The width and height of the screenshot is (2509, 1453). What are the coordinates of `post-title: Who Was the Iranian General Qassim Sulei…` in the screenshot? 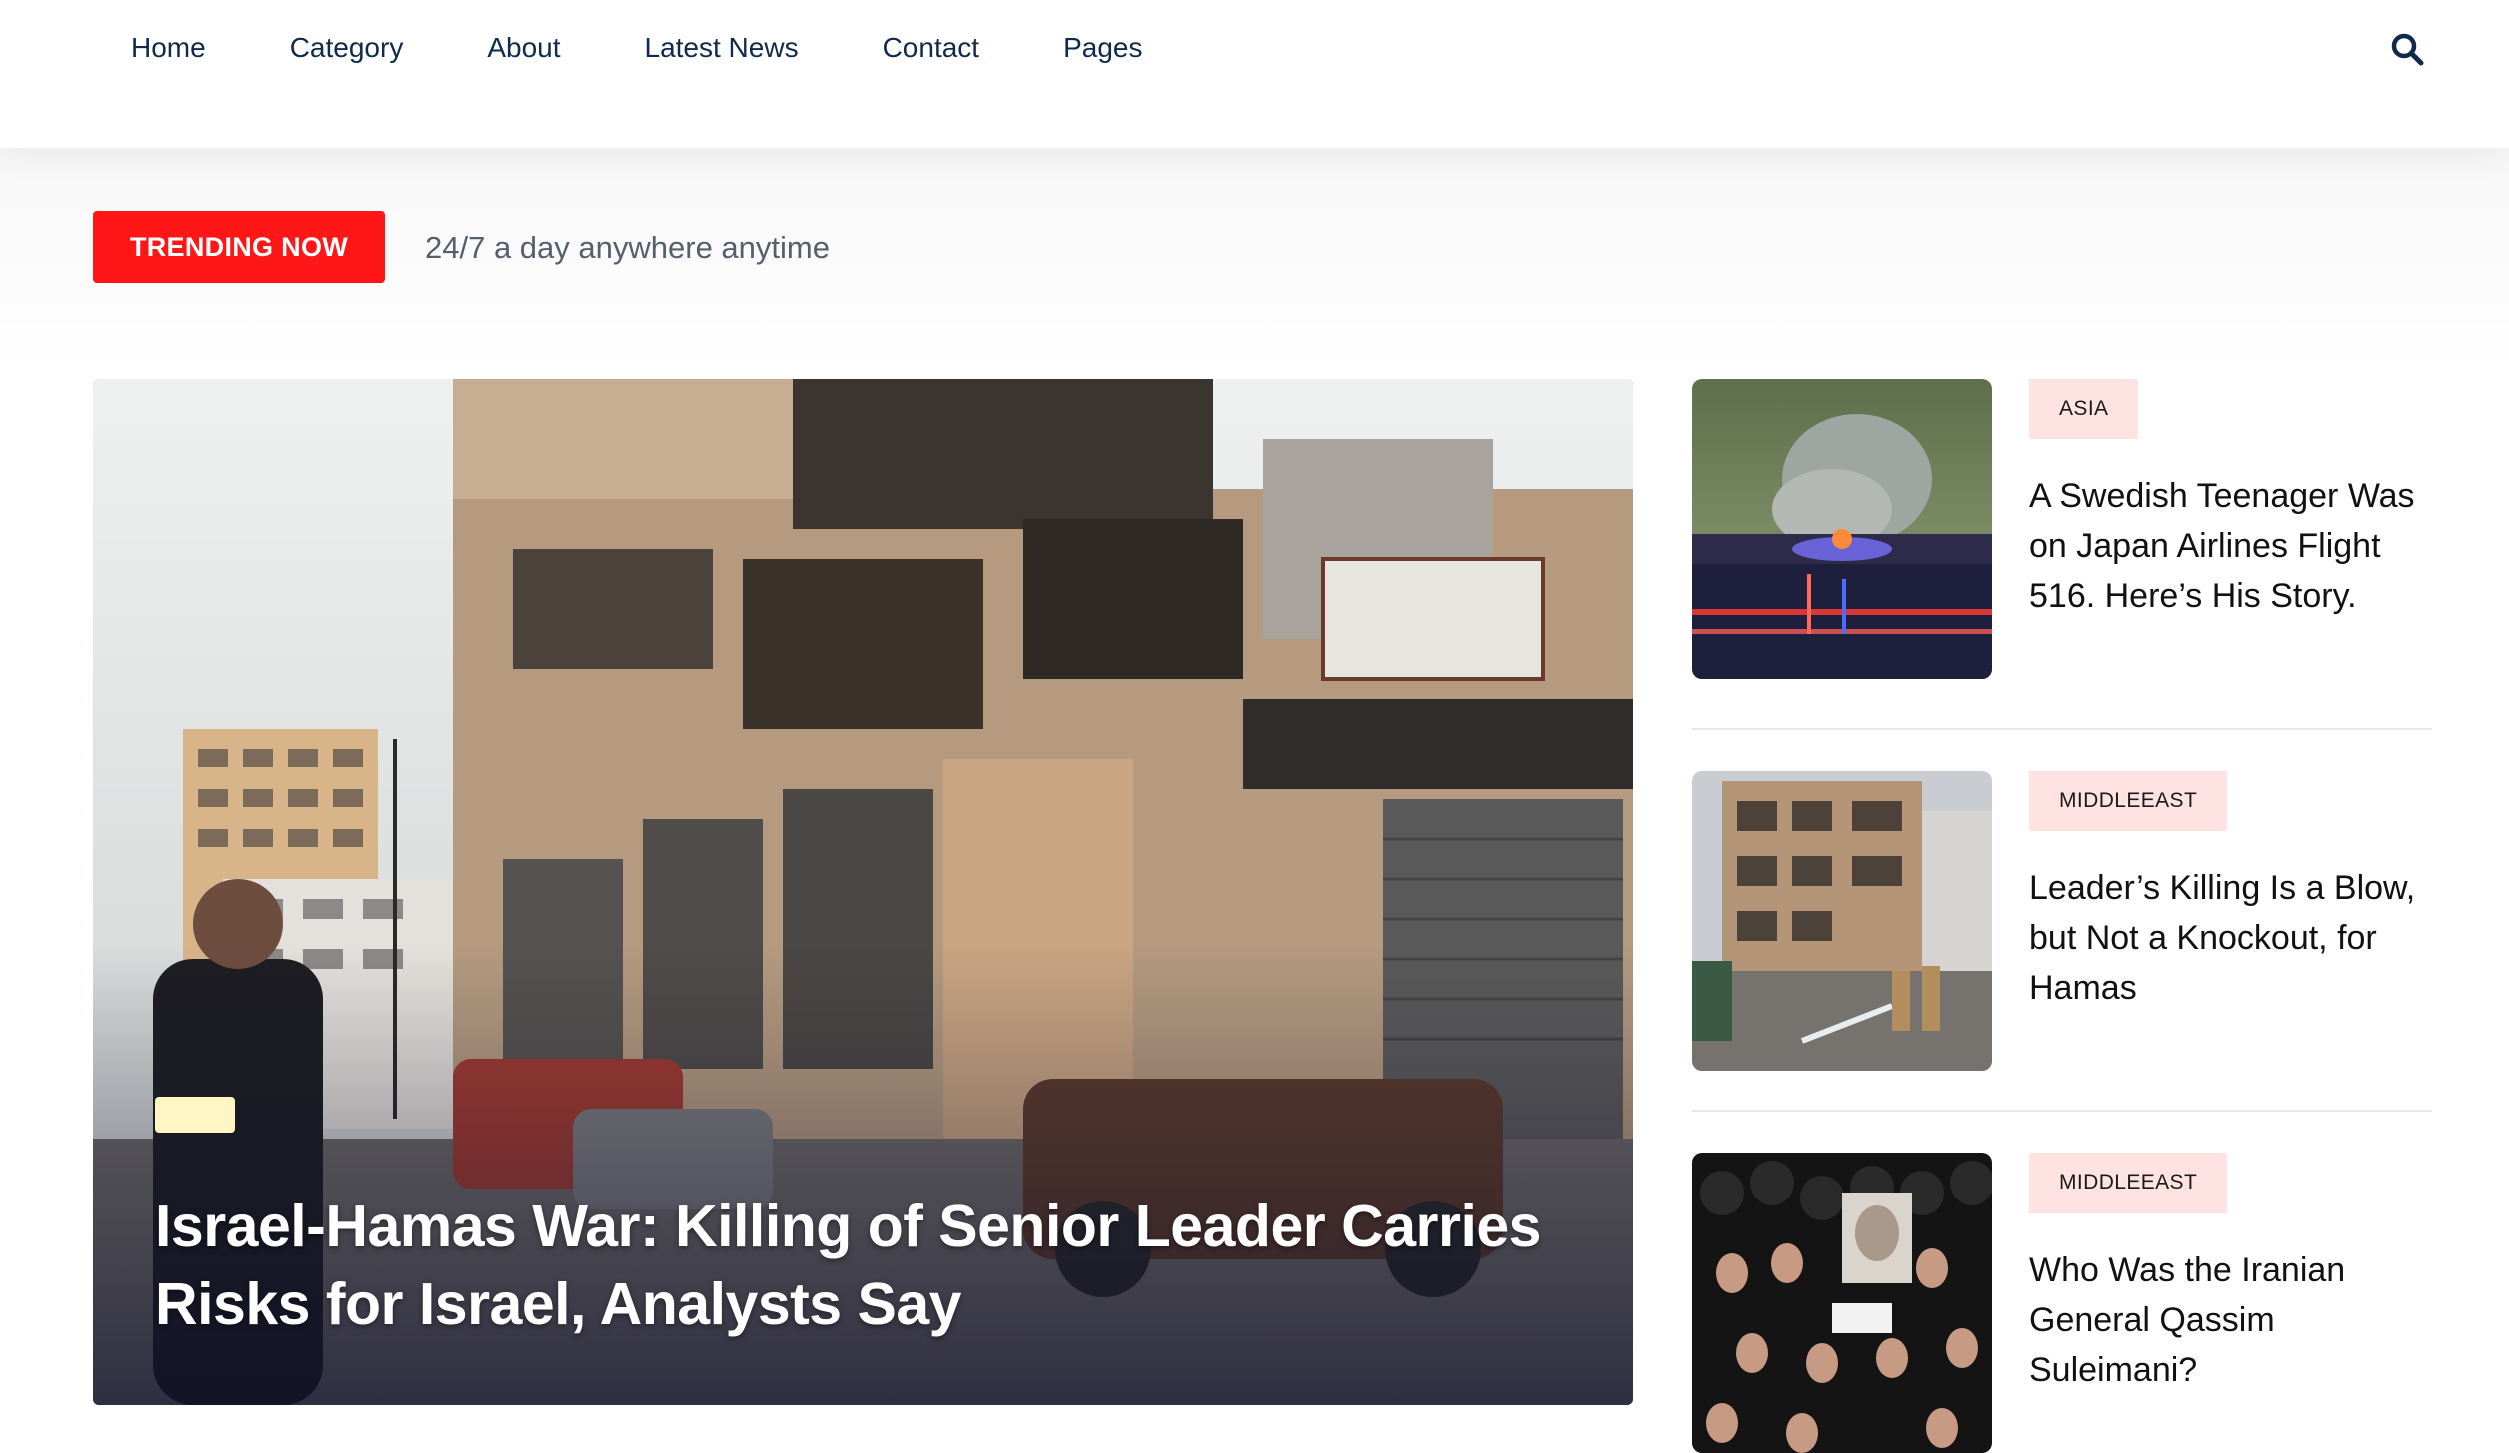 It's located at (2234, 1320).